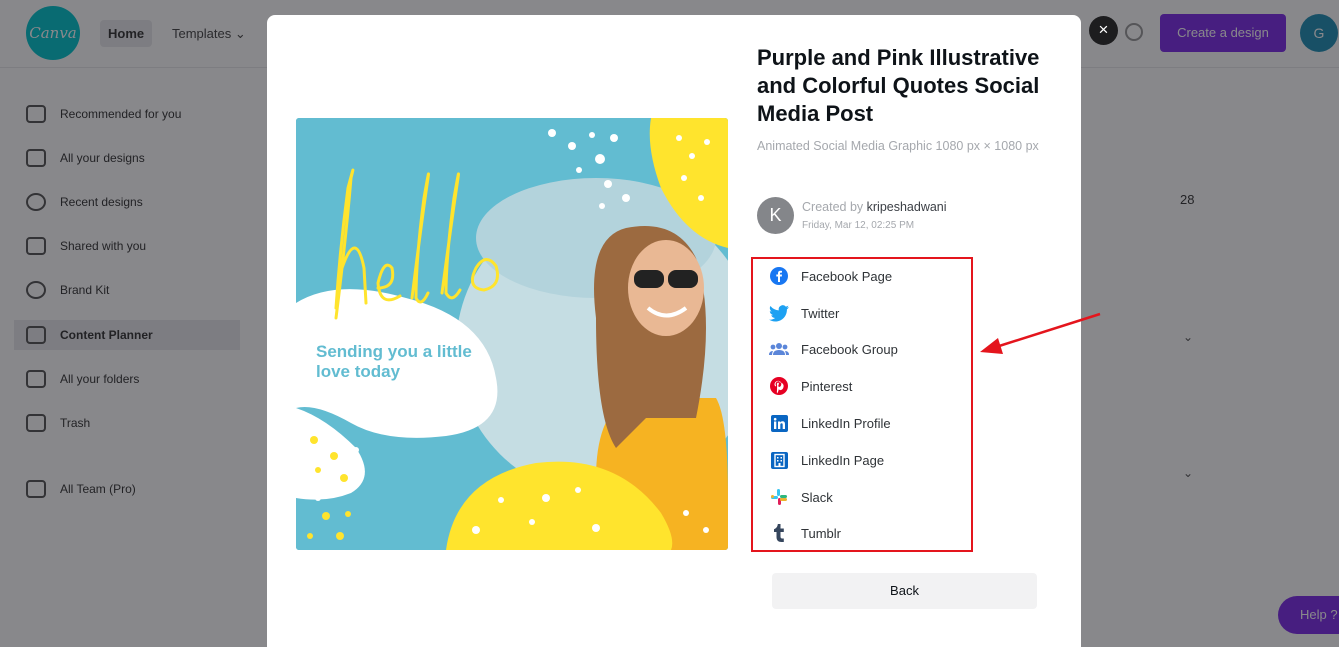 The image size is (1339, 647). Describe the element at coordinates (830, 423) in the screenshot. I see `share-linkedin-profile: LinkedIn Profile` at that location.